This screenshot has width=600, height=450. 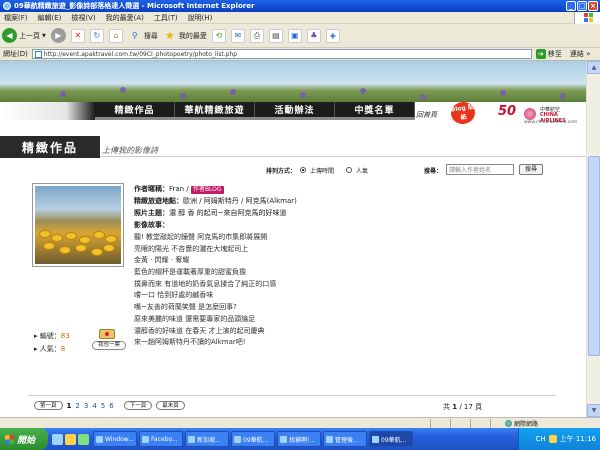 What do you see at coordinates (303, 170) in the screenshot?
I see `sort-by-time-radio` at bounding box center [303, 170].